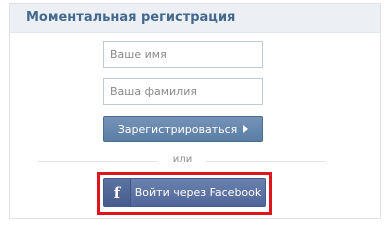 The image size is (387, 240). I want to click on panel-header: Моментальная регистрация, so click(195, 18).